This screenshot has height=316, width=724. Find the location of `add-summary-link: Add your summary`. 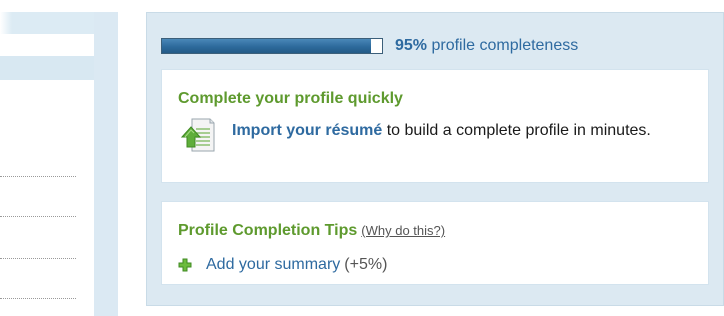

add-summary-link: Add your summary is located at coordinates (273, 265).